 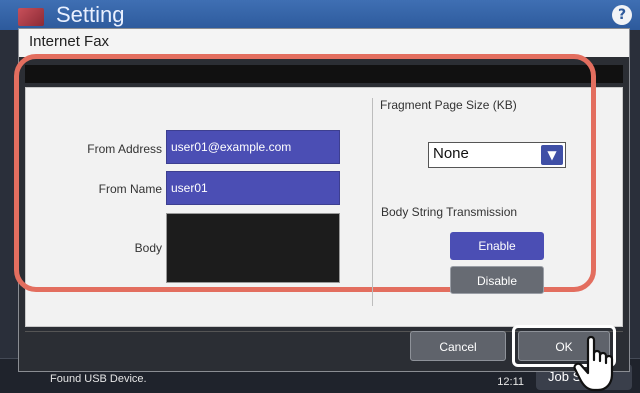 What do you see at coordinates (510, 382) in the screenshot?
I see `clock-time: 12:11` at bounding box center [510, 382].